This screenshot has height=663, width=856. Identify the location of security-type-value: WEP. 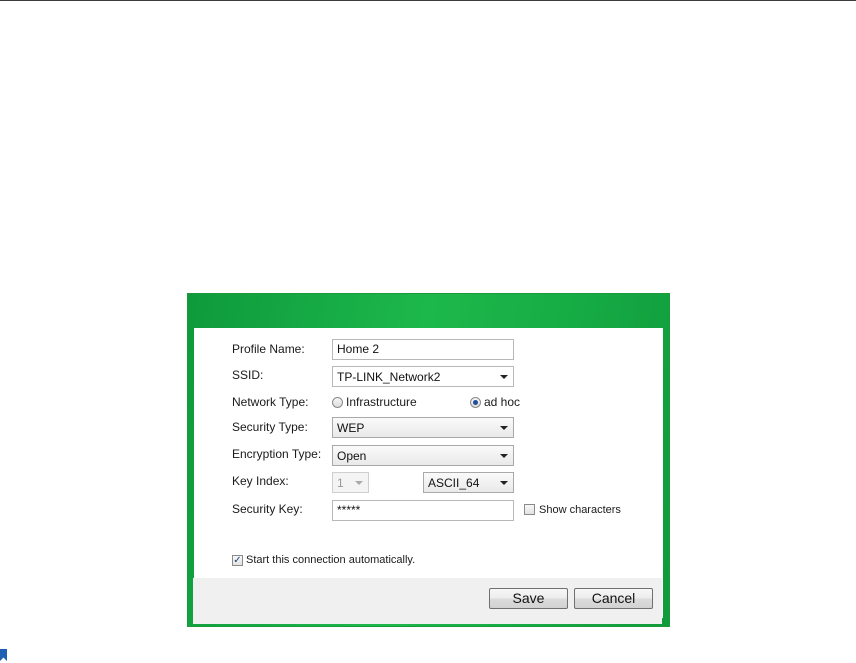
(351, 428).